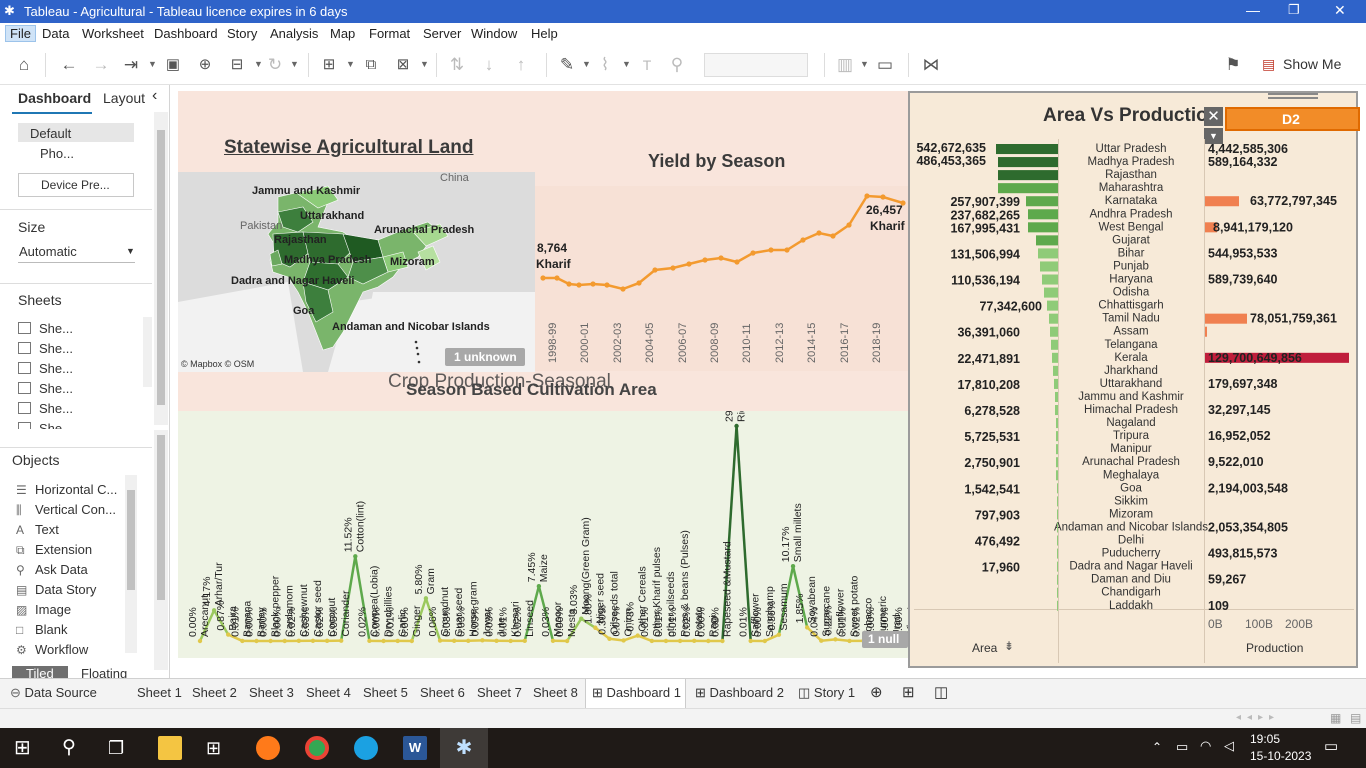  What do you see at coordinates (173, 65) in the screenshot?
I see `save-icon: ▣` at bounding box center [173, 65].